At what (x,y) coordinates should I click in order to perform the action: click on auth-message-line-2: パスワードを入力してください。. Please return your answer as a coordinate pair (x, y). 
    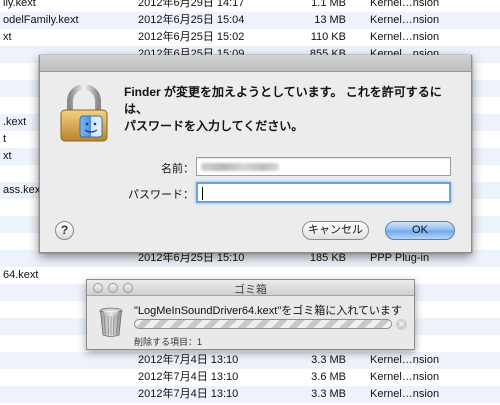
    Looking at the image, I should click on (214, 126).